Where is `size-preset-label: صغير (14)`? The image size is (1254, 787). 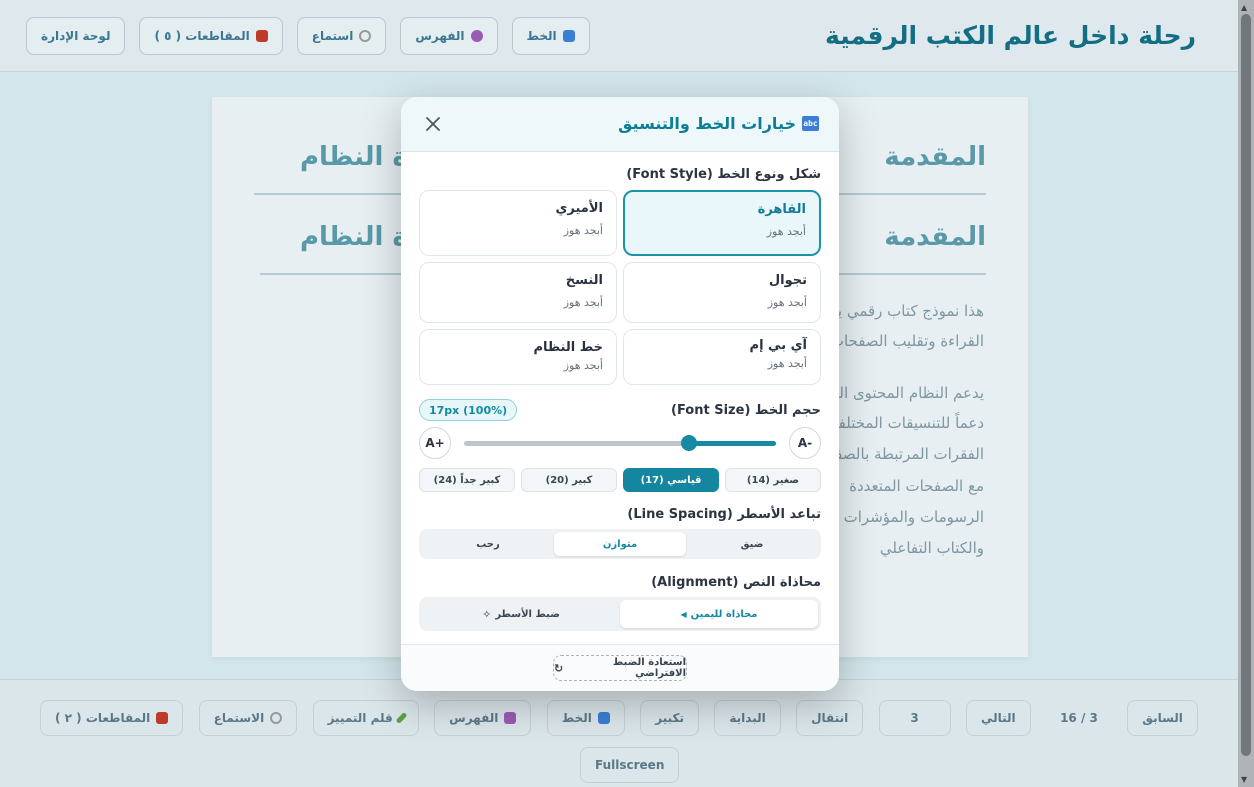
size-preset-label: صغير (14) is located at coordinates (773, 480).